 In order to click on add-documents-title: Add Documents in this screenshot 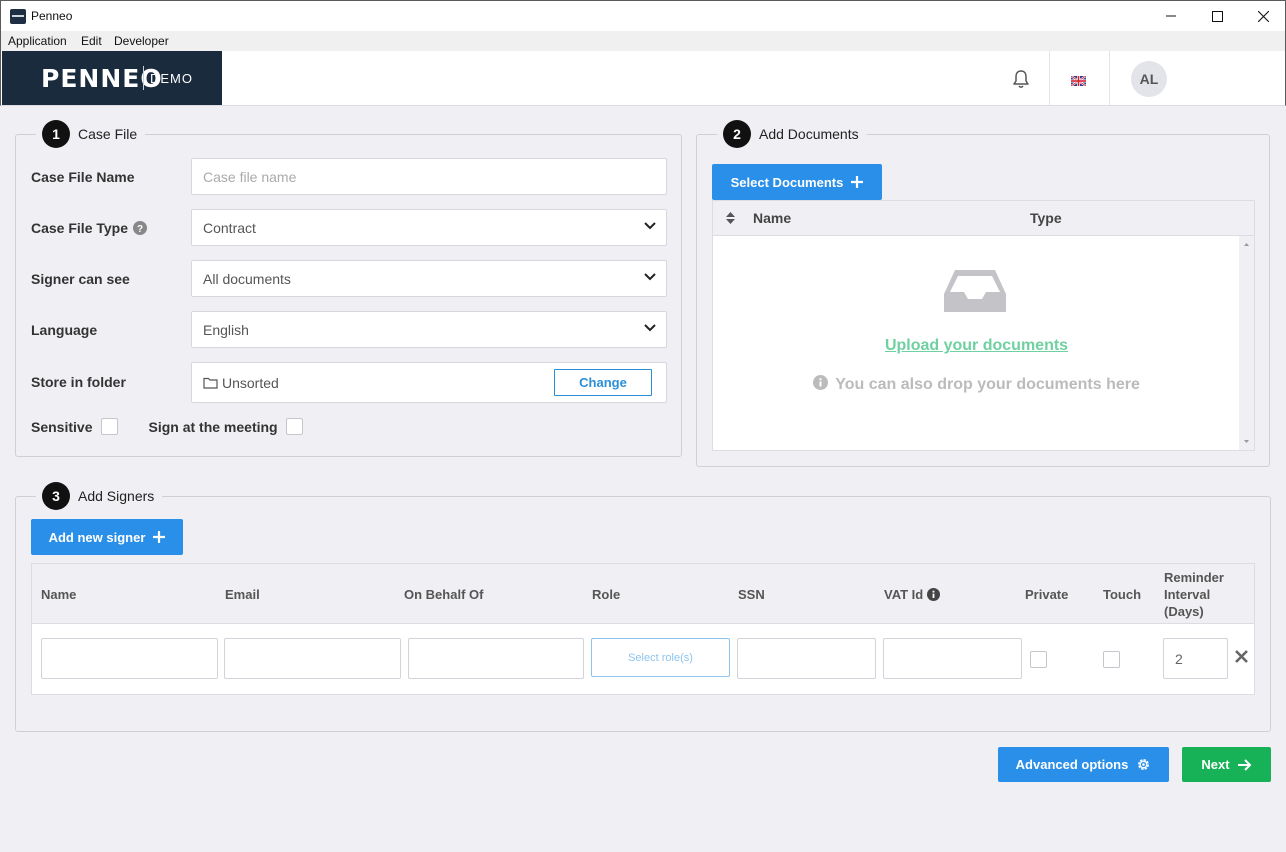, I will do `click(809, 134)`.